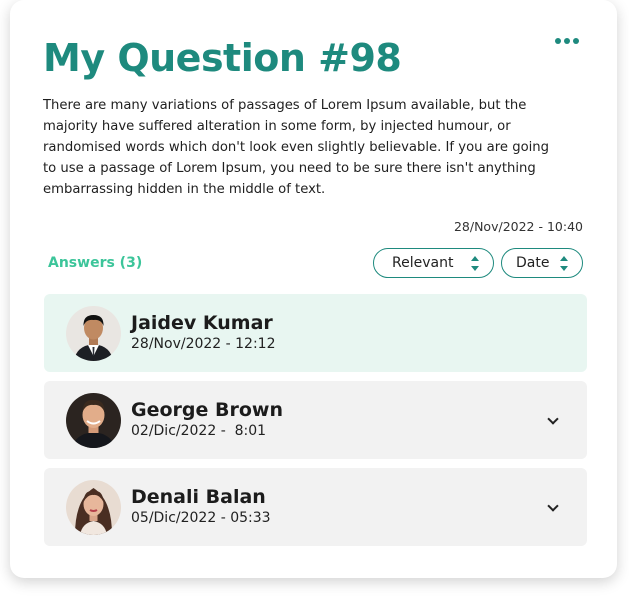  I want to click on sort-date-button: Date, so click(542, 263).